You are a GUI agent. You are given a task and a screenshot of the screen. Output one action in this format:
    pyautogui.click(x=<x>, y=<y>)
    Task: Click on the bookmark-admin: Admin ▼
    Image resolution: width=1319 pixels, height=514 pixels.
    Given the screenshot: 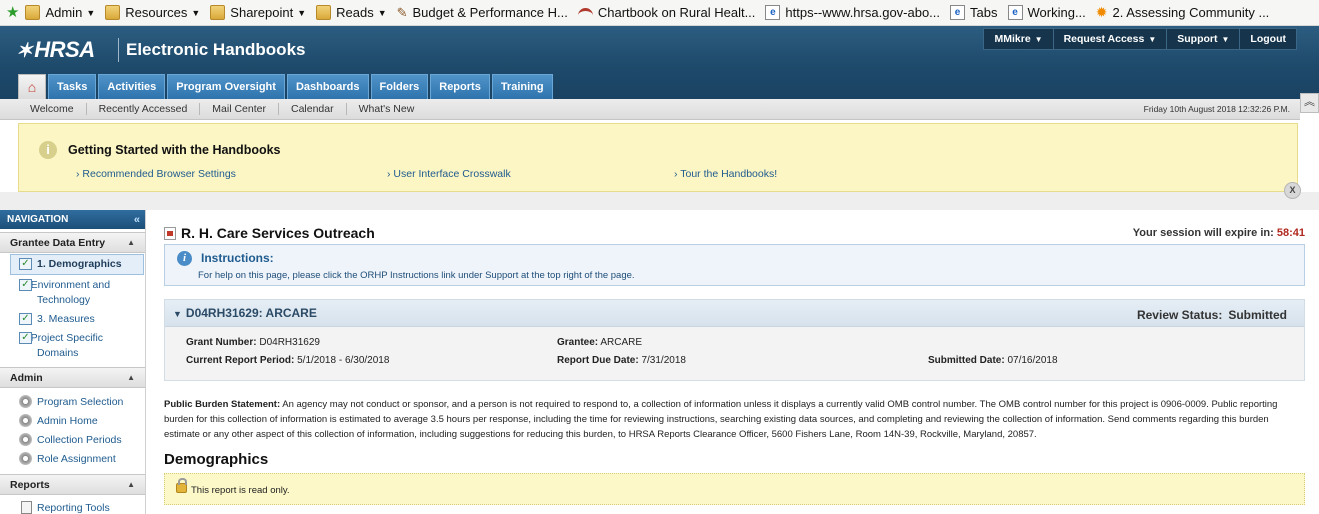 What is the action you would take?
    pyautogui.click(x=60, y=12)
    